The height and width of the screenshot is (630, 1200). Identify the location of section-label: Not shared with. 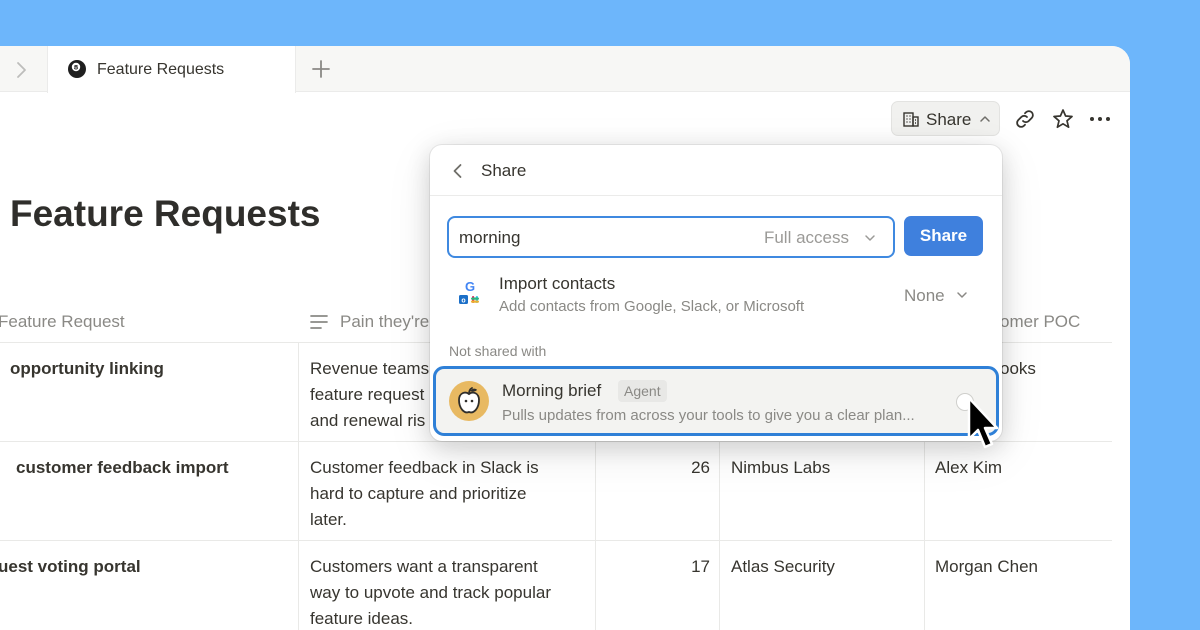
(498, 351).